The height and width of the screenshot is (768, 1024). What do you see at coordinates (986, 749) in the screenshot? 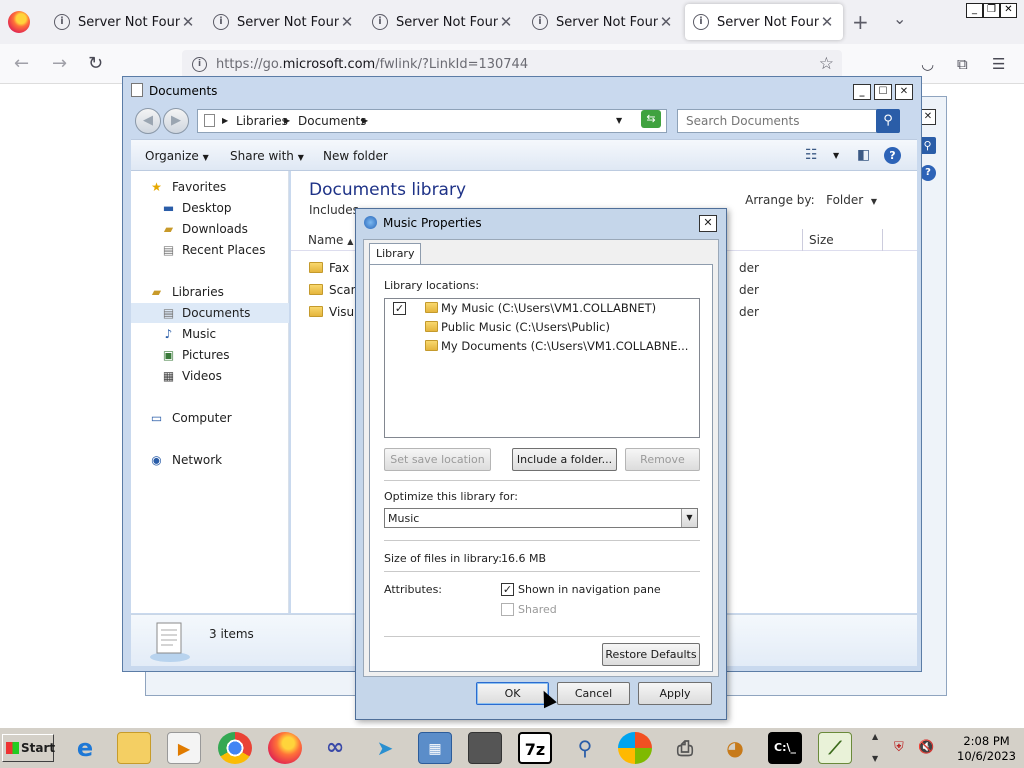
I see `system-clock: 2:08 PM 10/6/2023` at bounding box center [986, 749].